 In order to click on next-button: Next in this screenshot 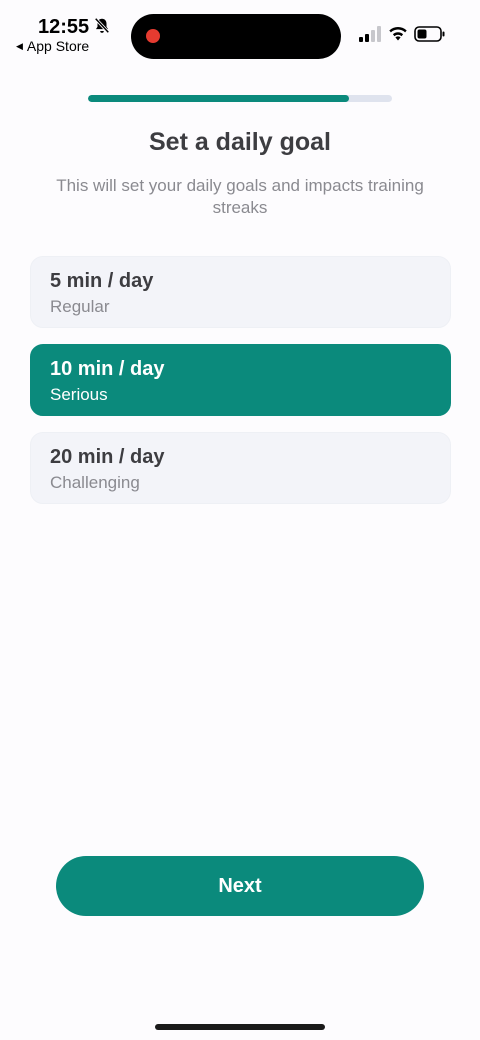, I will do `click(240, 886)`.